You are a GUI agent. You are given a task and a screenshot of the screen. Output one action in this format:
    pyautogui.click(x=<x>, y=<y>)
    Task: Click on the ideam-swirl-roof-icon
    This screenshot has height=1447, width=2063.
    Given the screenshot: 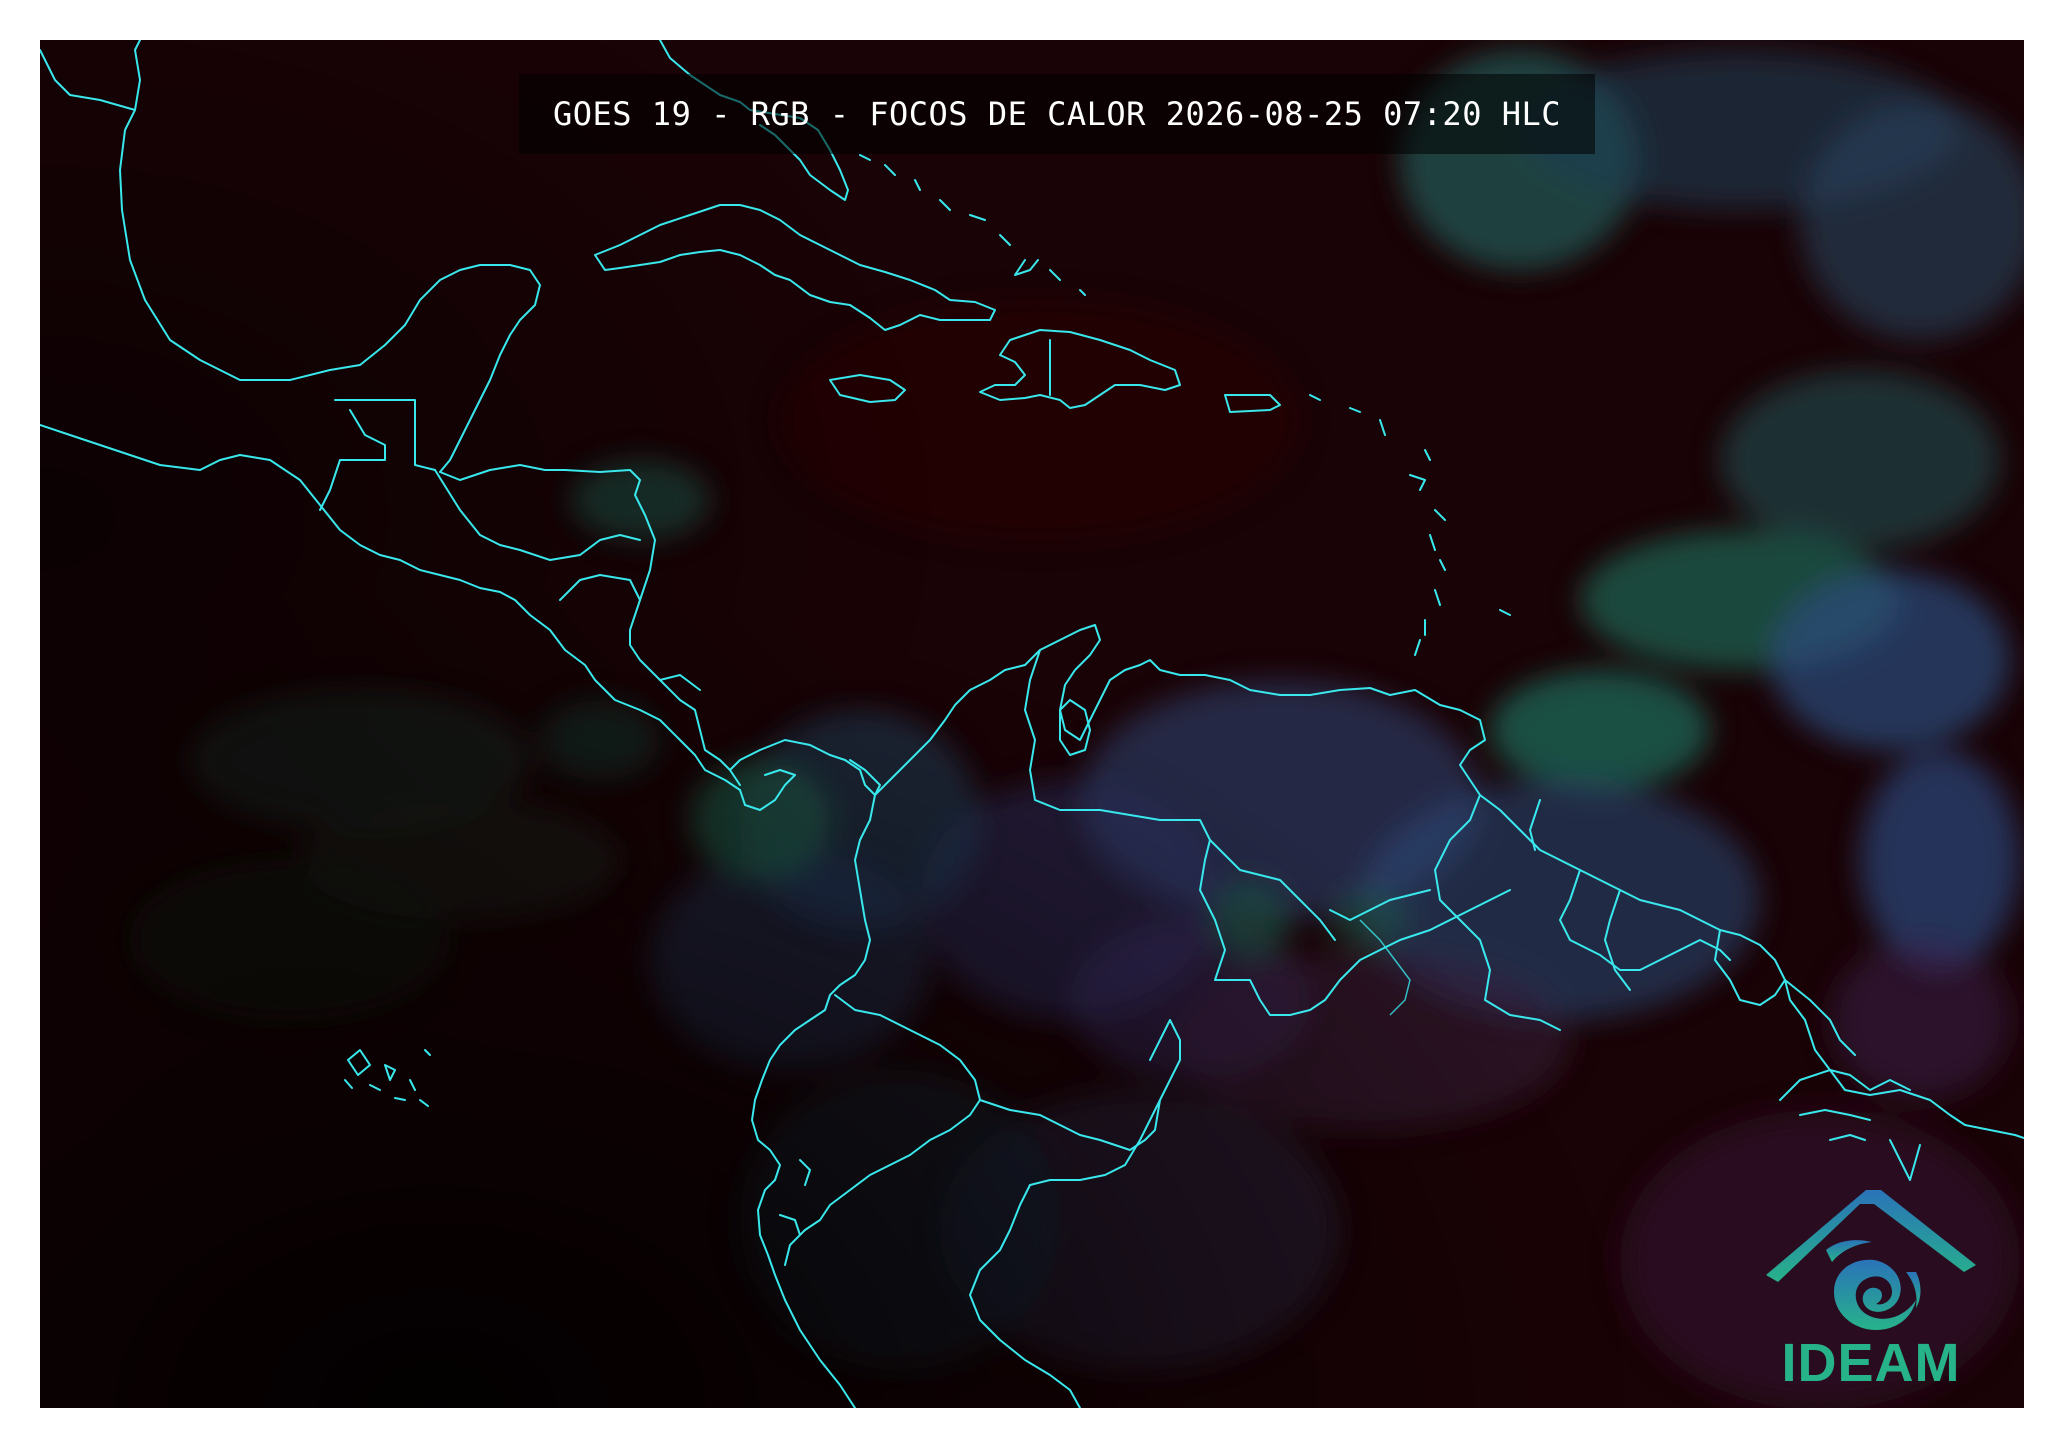 What is the action you would take?
    pyautogui.click(x=1871, y=1260)
    